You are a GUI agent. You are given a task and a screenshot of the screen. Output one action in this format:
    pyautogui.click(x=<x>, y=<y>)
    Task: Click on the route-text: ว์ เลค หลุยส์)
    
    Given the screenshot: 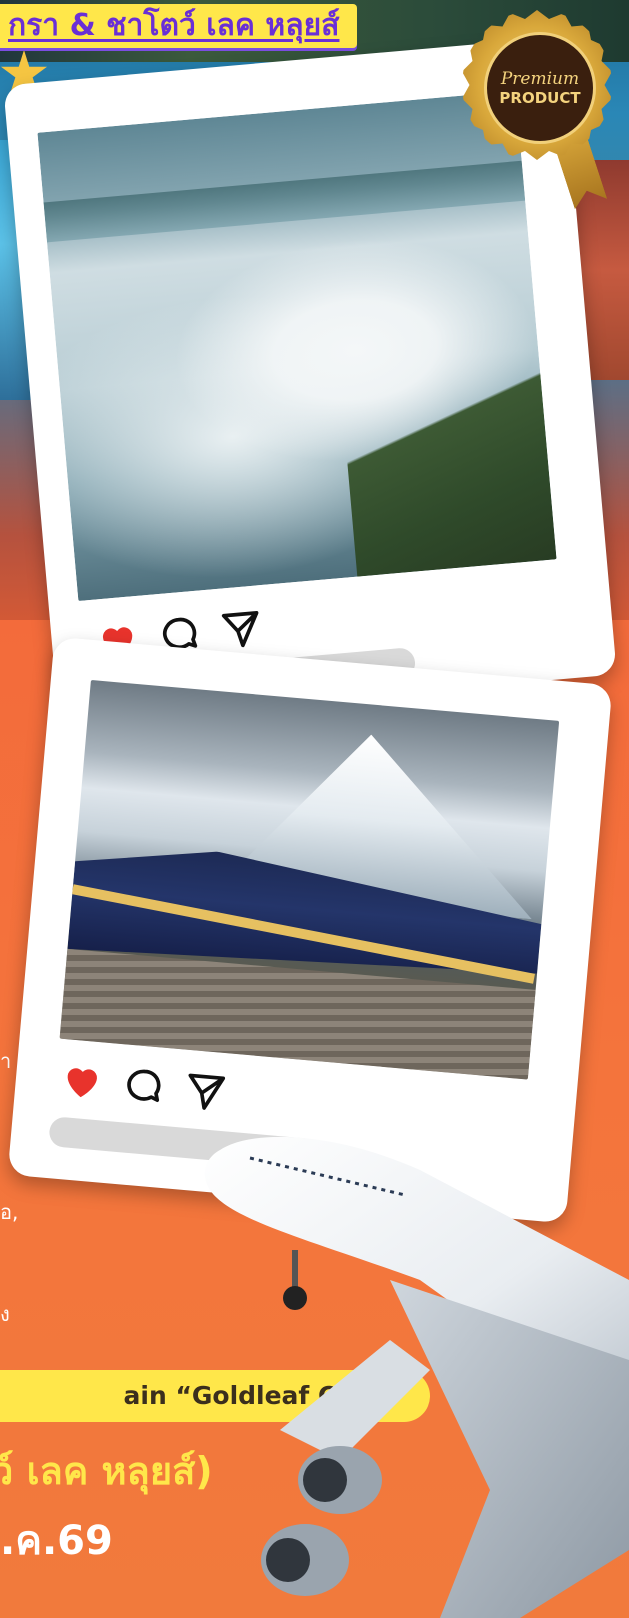 What is the action you would take?
    pyautogui.click(x=106, y=1471)
    